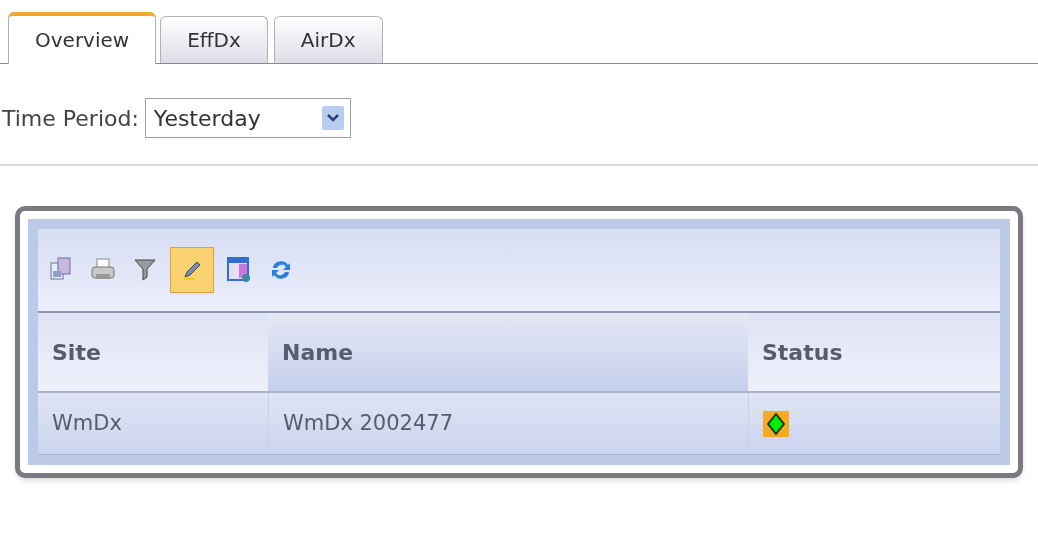  What do you see at coordinates (328, 39) in the screenshot?
I see `tab: AirDx` at bounding box center [328, 39].